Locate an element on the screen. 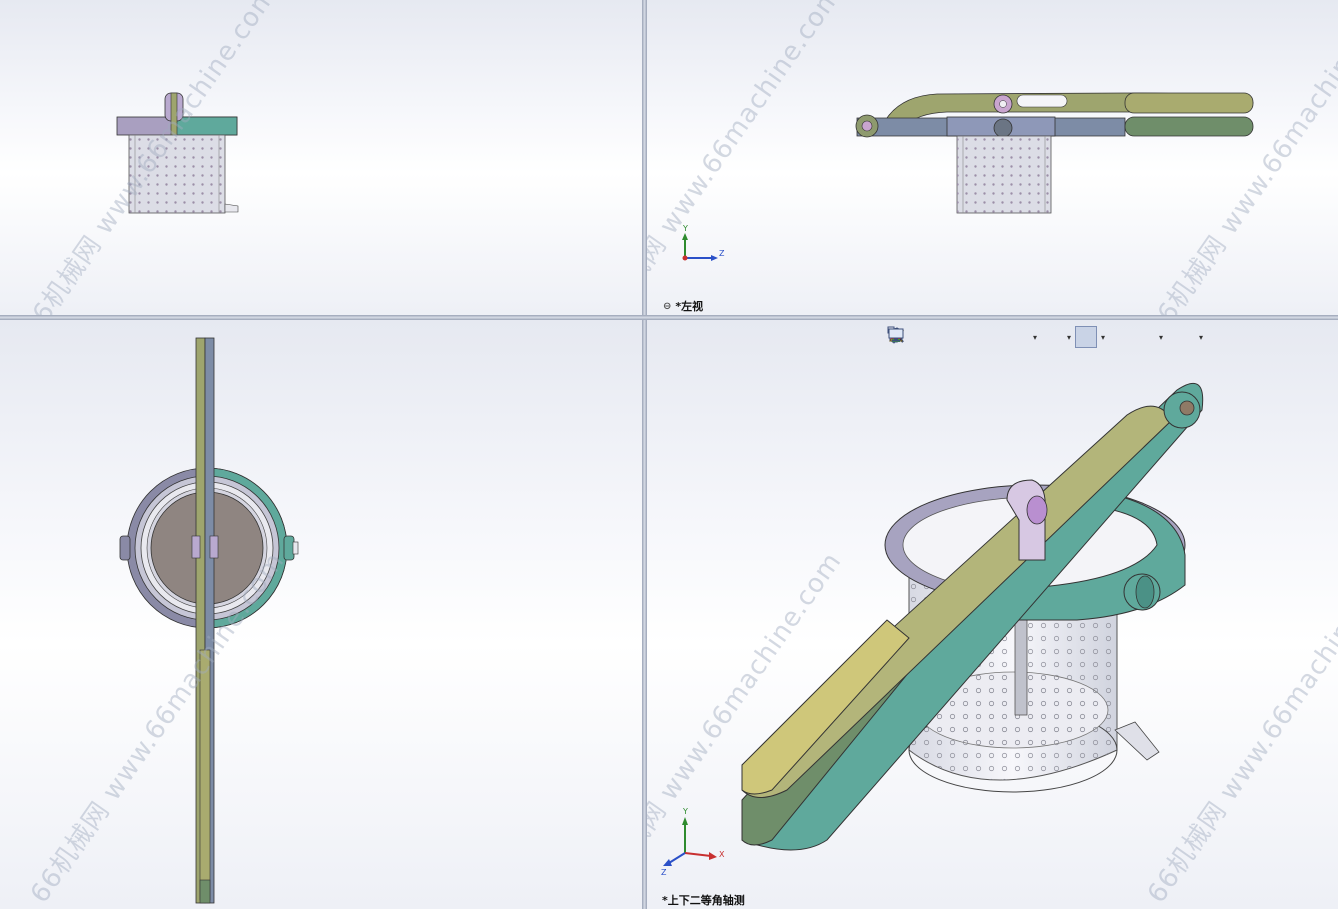 This screenshot has height=909, width=1338. vertical-splitter is located at coordinates (644, 454).